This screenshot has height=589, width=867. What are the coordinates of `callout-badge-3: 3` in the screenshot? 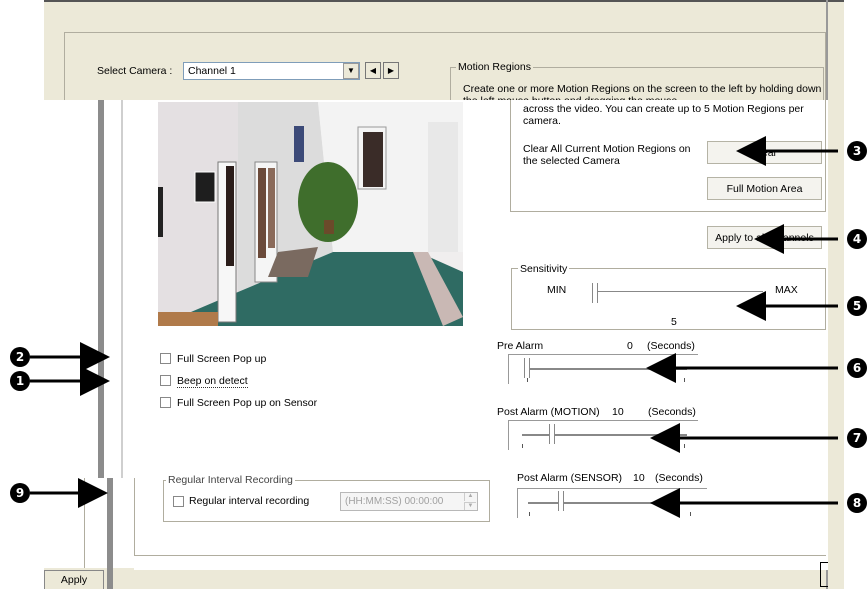 It's located at (857, 151).